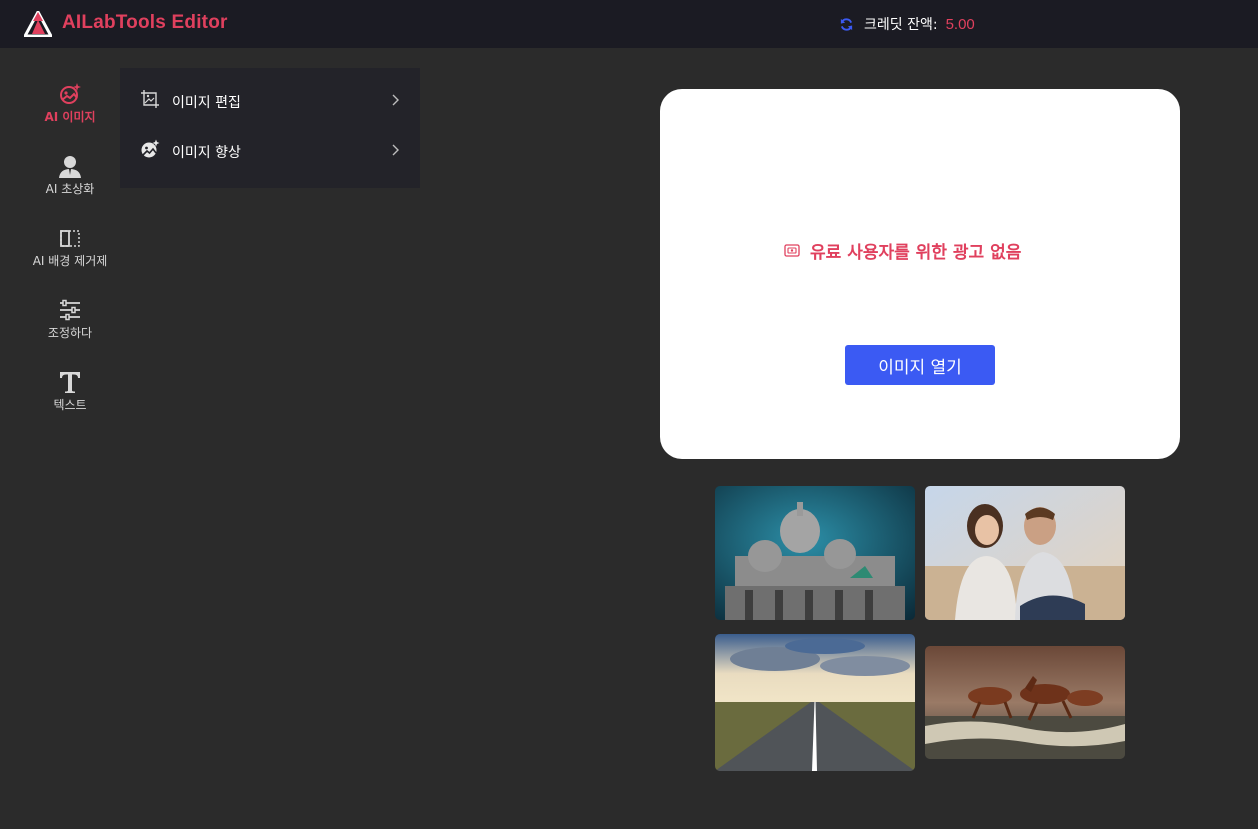  What do you see at coordinates (70, 333) in the screenshot?
I see `tool-label: 조정하다` at bounding box center [70, 333].